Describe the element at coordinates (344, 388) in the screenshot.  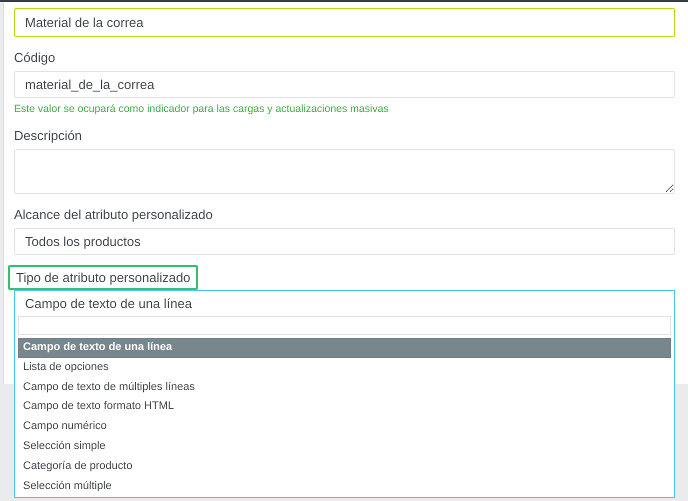
I see `dropdown-option: Campo de texto de múltiples líneas` at that location.